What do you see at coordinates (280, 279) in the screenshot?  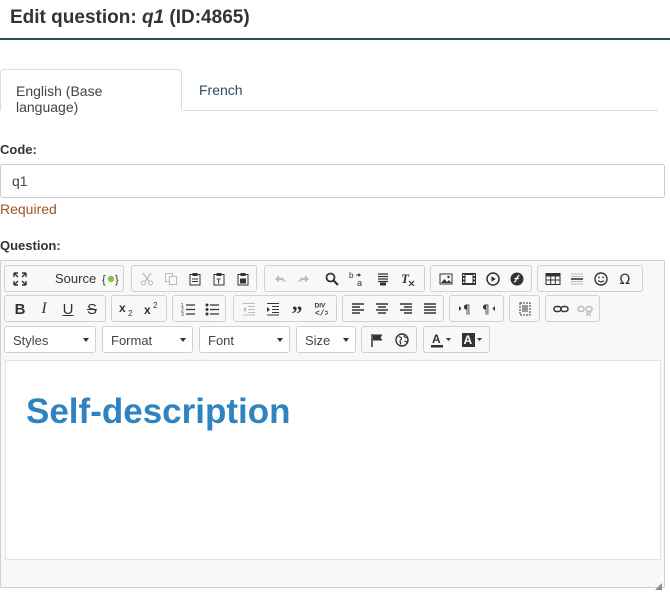 I see `undo-icon` at bounding box center [280, 279].